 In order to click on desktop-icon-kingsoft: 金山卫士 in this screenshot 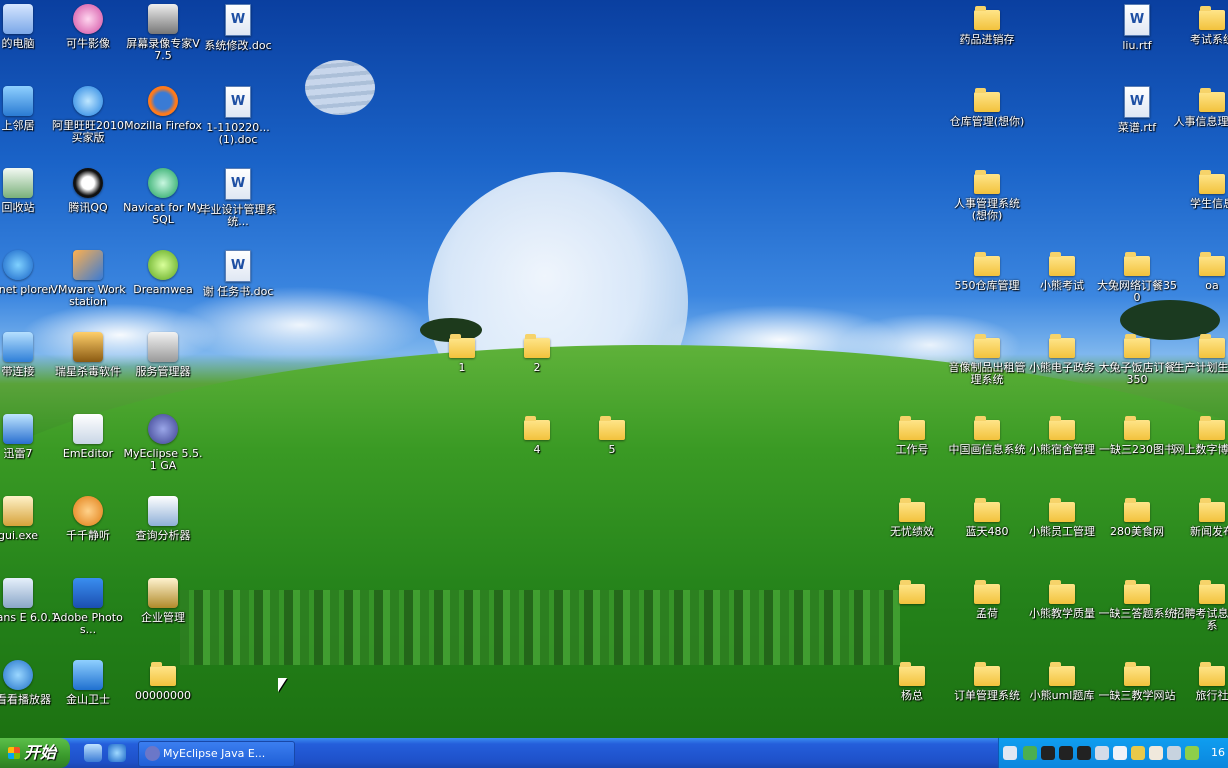, I will do `click(88, 683)`.